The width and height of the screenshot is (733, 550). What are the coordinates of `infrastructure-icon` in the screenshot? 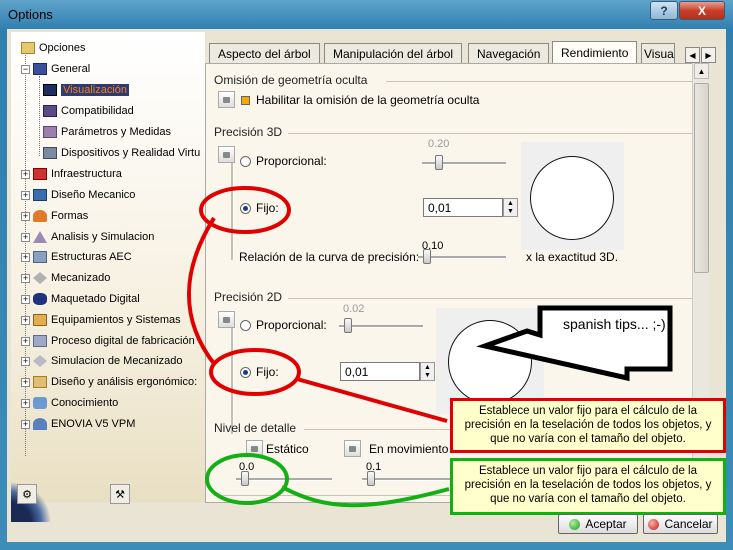 It's located at (40, 174).